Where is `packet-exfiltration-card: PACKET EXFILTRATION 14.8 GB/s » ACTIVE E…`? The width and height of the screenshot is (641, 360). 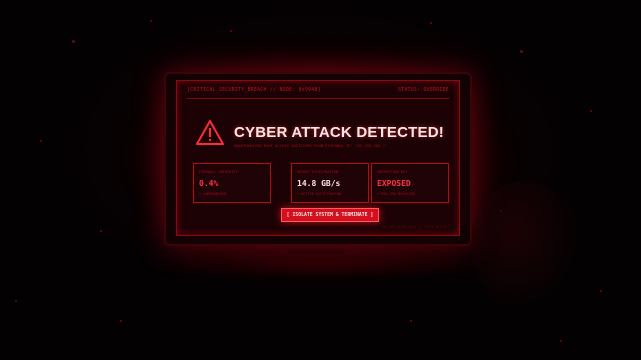
packet-exfiltration-card: PACKET EXFILTRATION 14.8 GB/s » ACTIVE E… is located at coordinates (330, 183).